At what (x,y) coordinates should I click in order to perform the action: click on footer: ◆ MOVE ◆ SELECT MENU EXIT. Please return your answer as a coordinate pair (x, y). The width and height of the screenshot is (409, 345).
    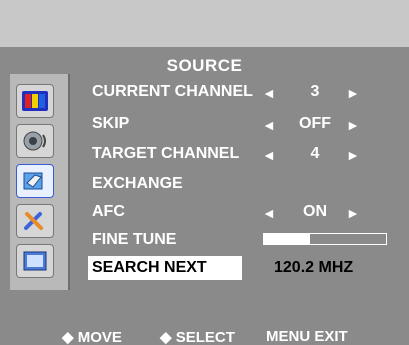
    Looking at the image, I should click on (204, 333).